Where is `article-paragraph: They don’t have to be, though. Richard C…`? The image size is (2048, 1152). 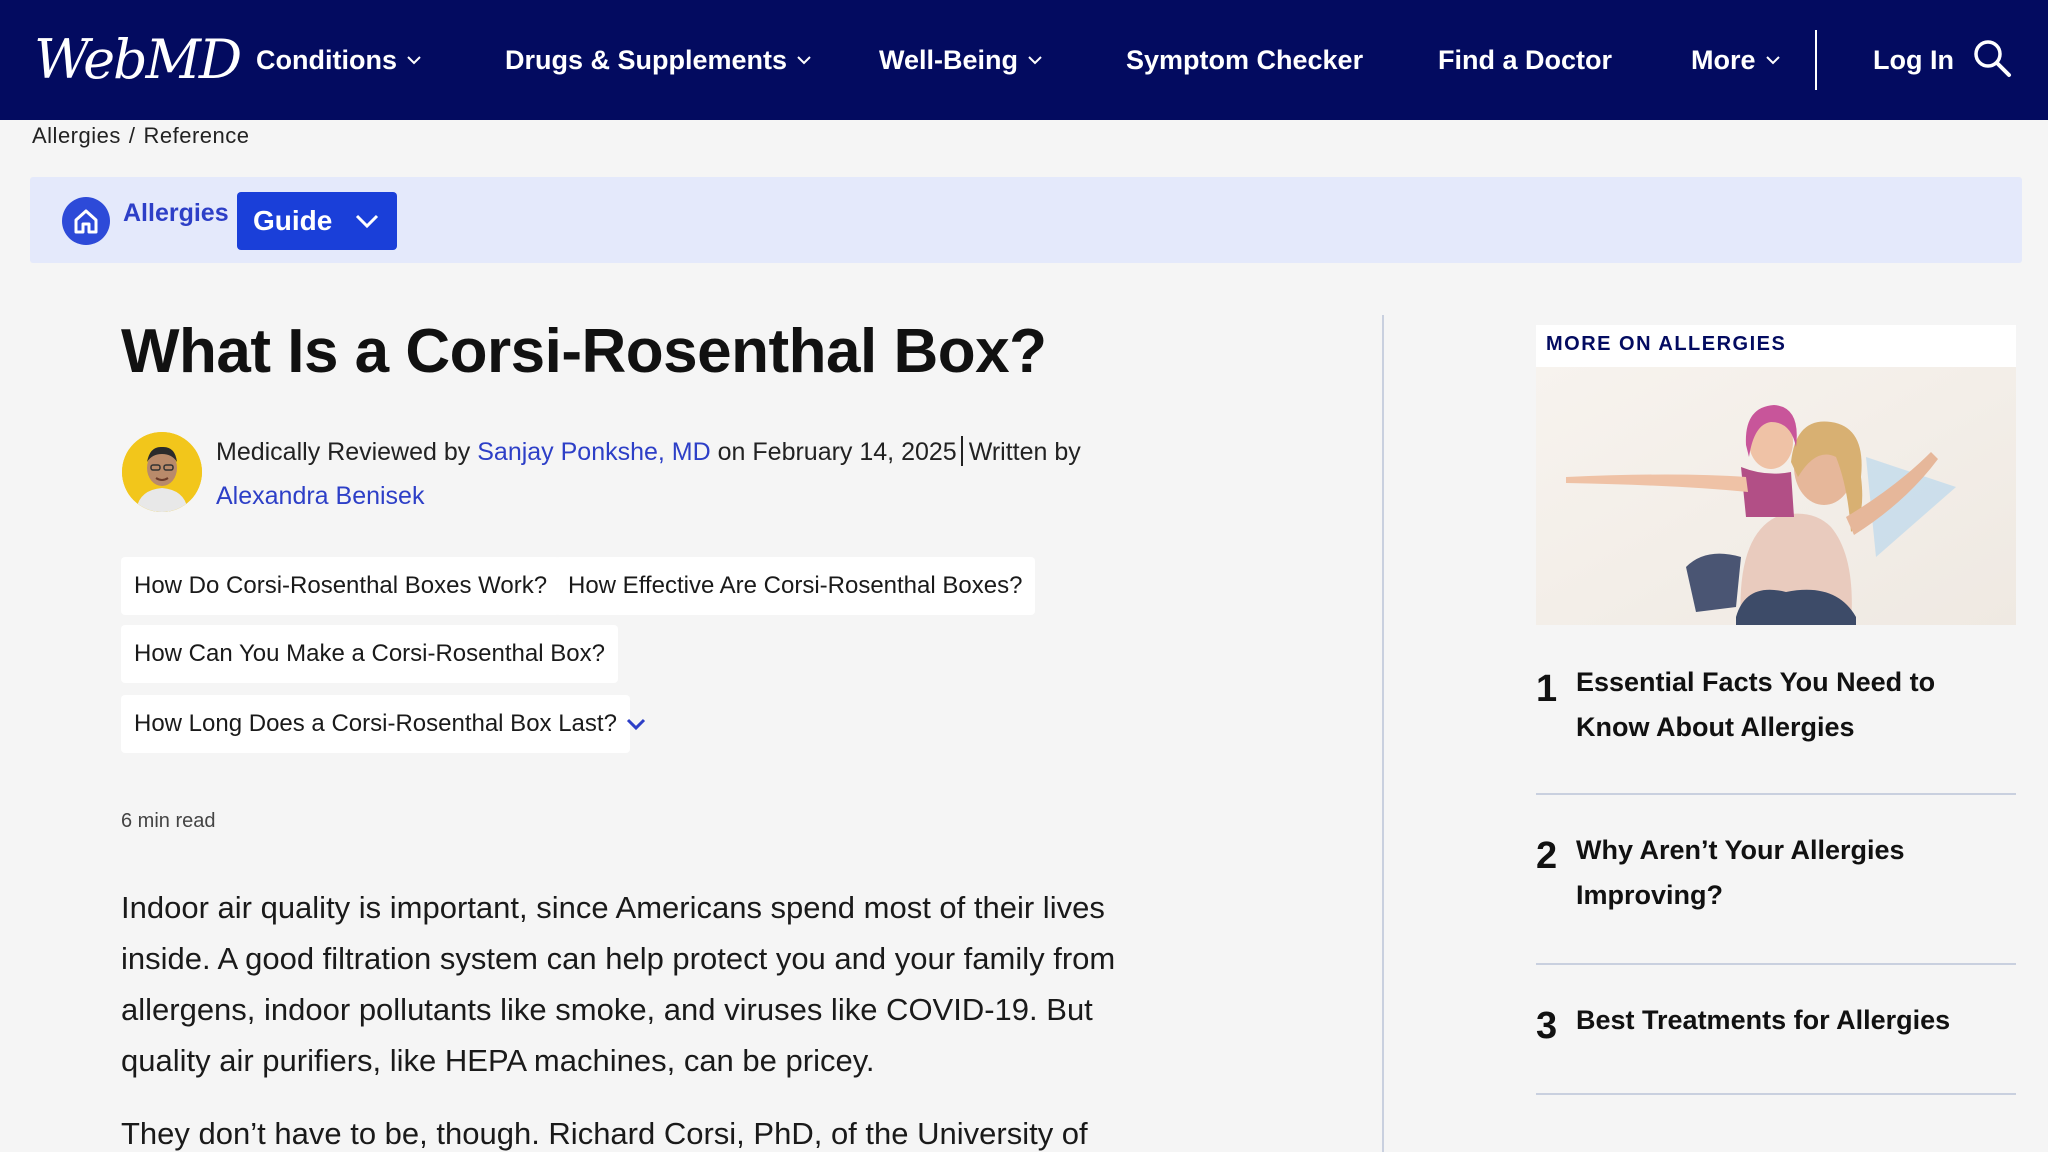
article-paragraph: They don’t have to be, though. Richard C… is located at coordinates (604, 1133).